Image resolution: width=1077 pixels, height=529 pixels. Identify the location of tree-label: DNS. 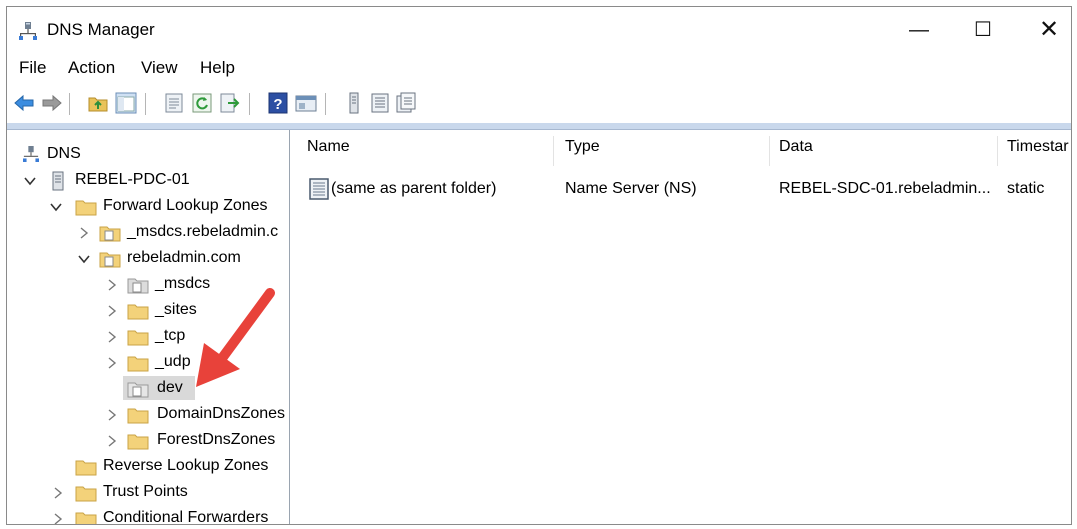
(64, 153).